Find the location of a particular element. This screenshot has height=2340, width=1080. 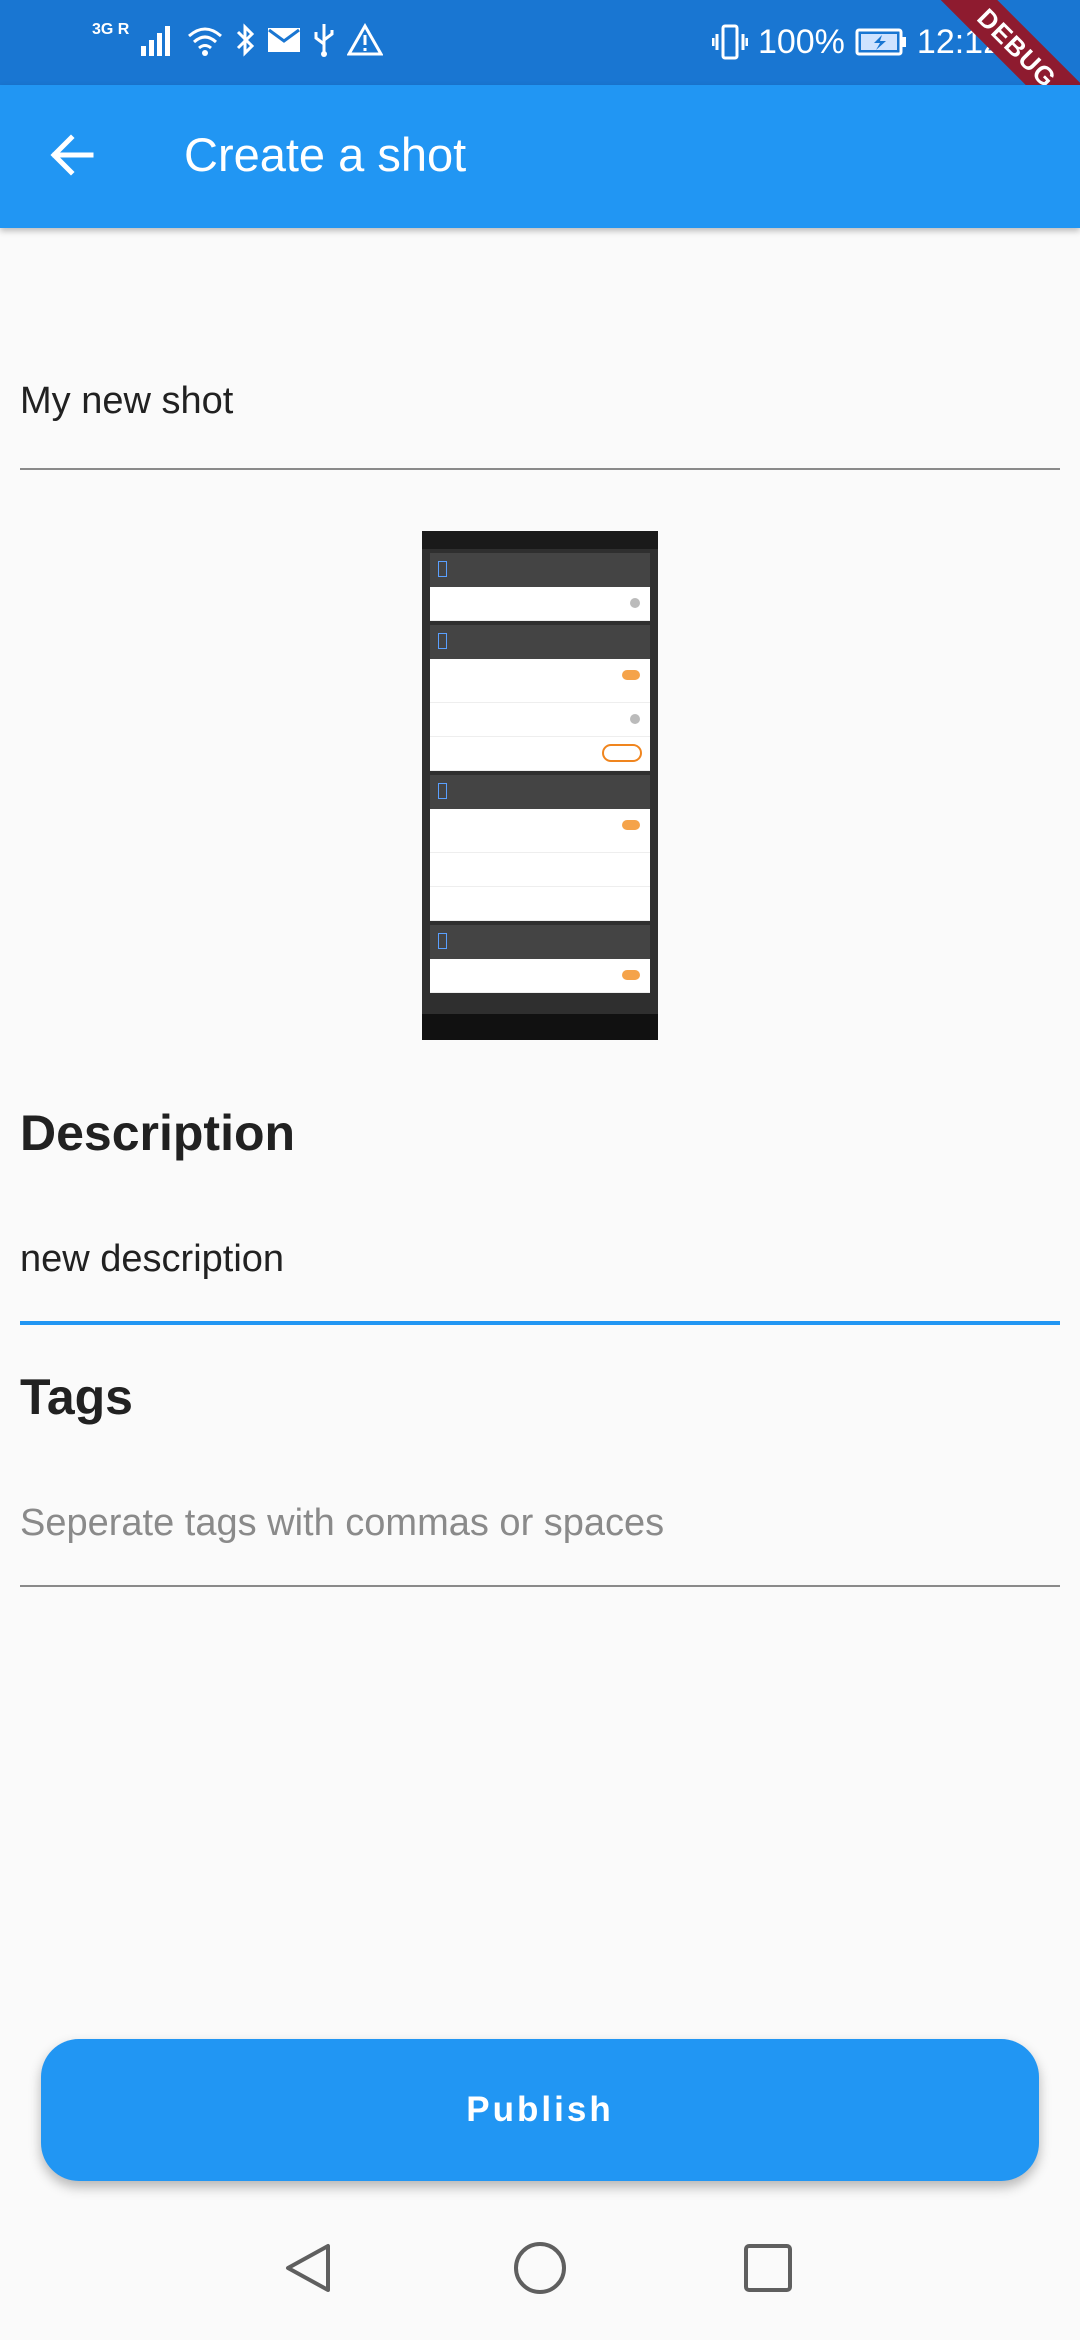

tags-underline is located at coordinates (540, 1586).